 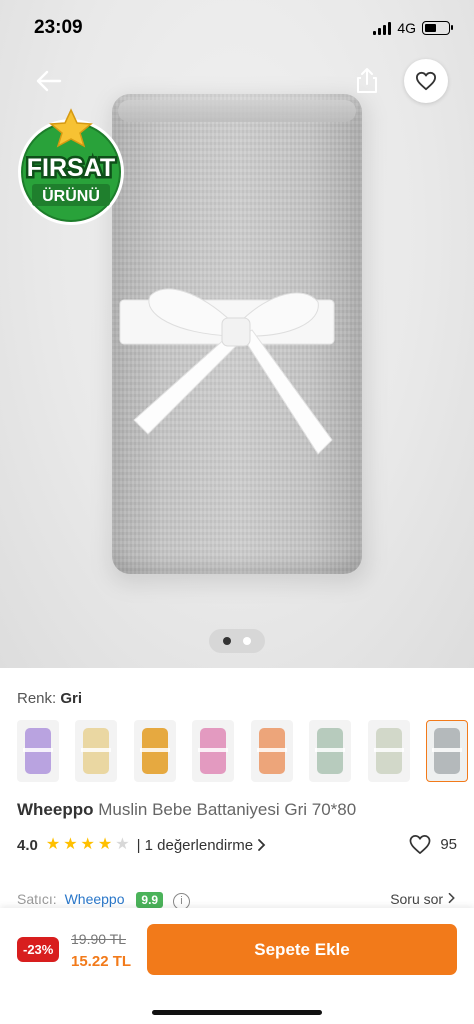 I want to click on favorite-button, so click(x=426, y=81).